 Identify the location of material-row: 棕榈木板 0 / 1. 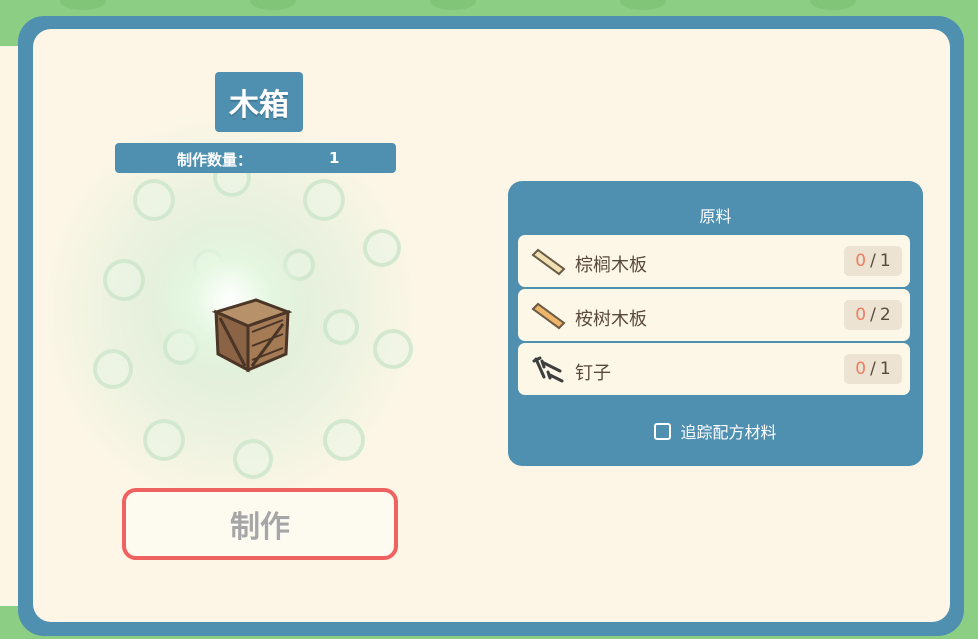
(714, 261).